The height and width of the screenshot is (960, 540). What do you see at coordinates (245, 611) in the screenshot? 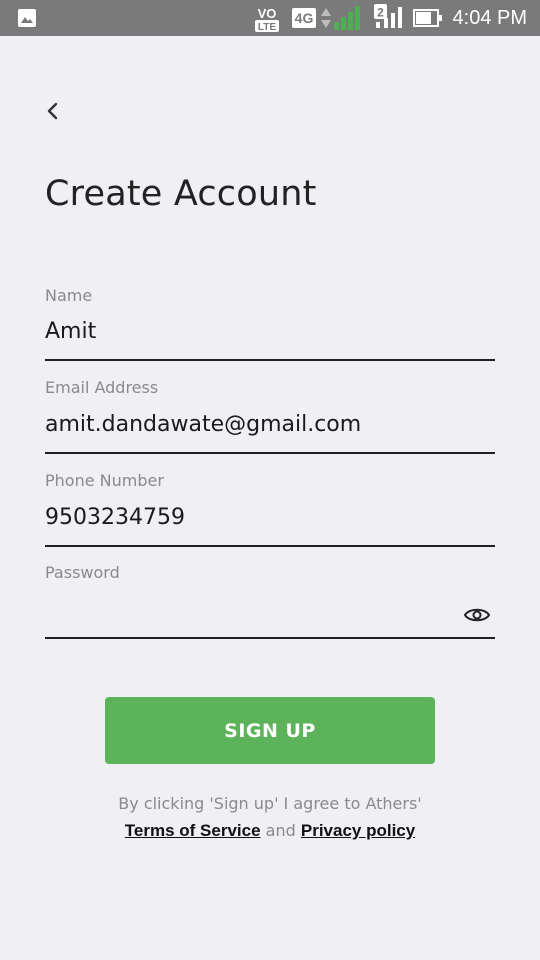
I see `password-input` at bounding box center [245, 611].